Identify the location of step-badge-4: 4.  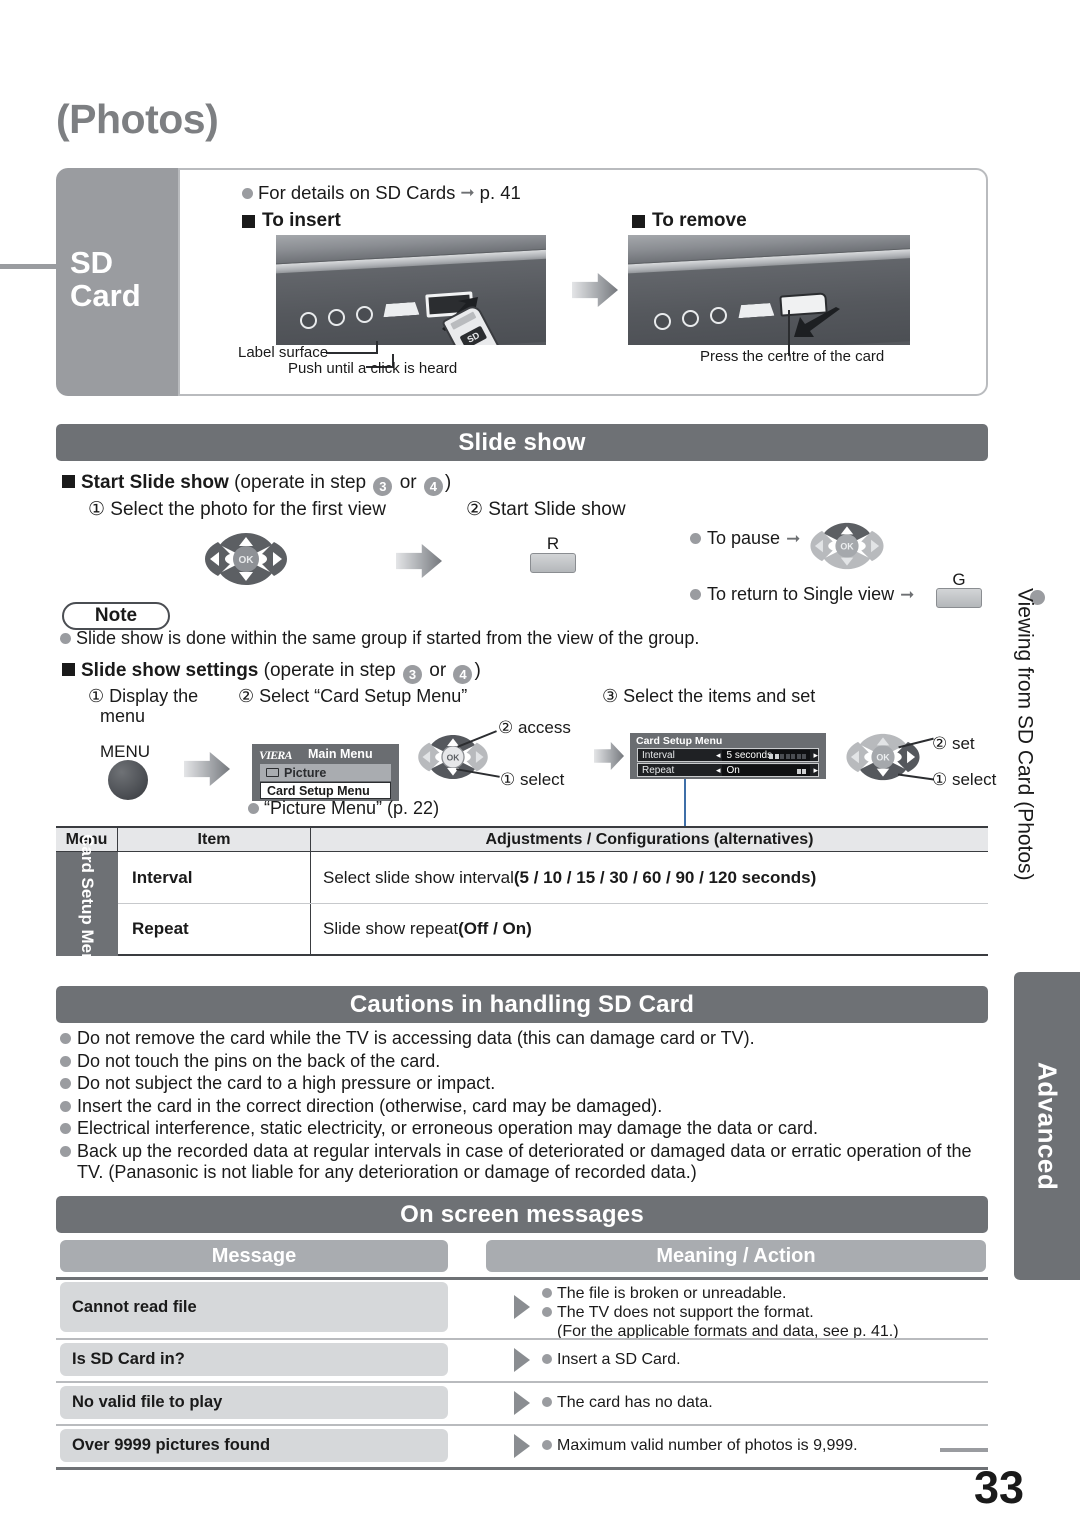
(433, 486).